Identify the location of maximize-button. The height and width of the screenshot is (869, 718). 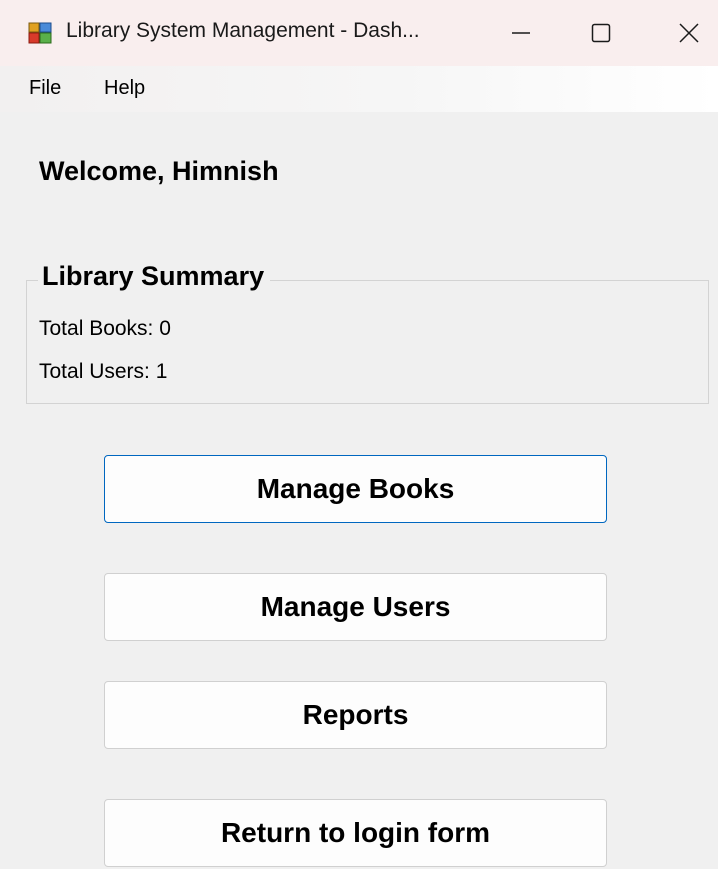
(601, 33).